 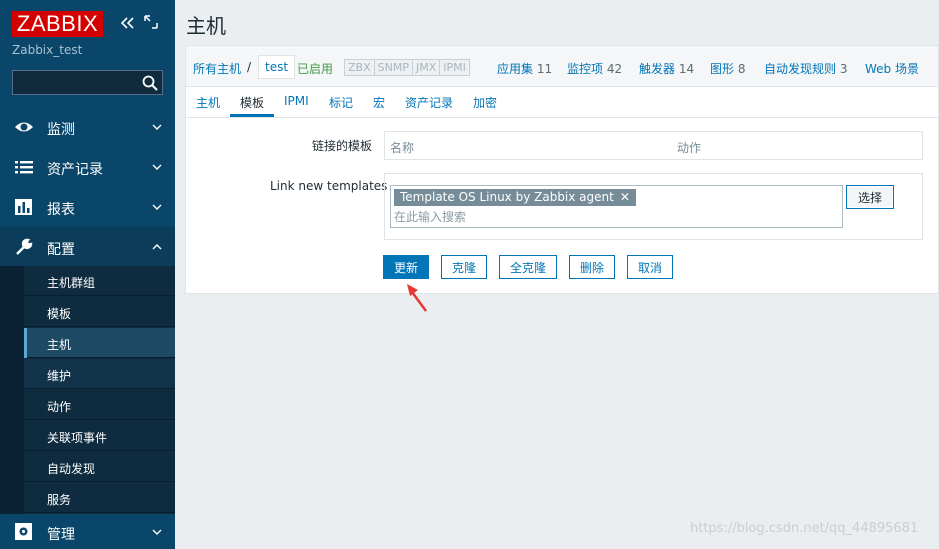 I want to click on link-count: 11, so click(x=544, y=69).